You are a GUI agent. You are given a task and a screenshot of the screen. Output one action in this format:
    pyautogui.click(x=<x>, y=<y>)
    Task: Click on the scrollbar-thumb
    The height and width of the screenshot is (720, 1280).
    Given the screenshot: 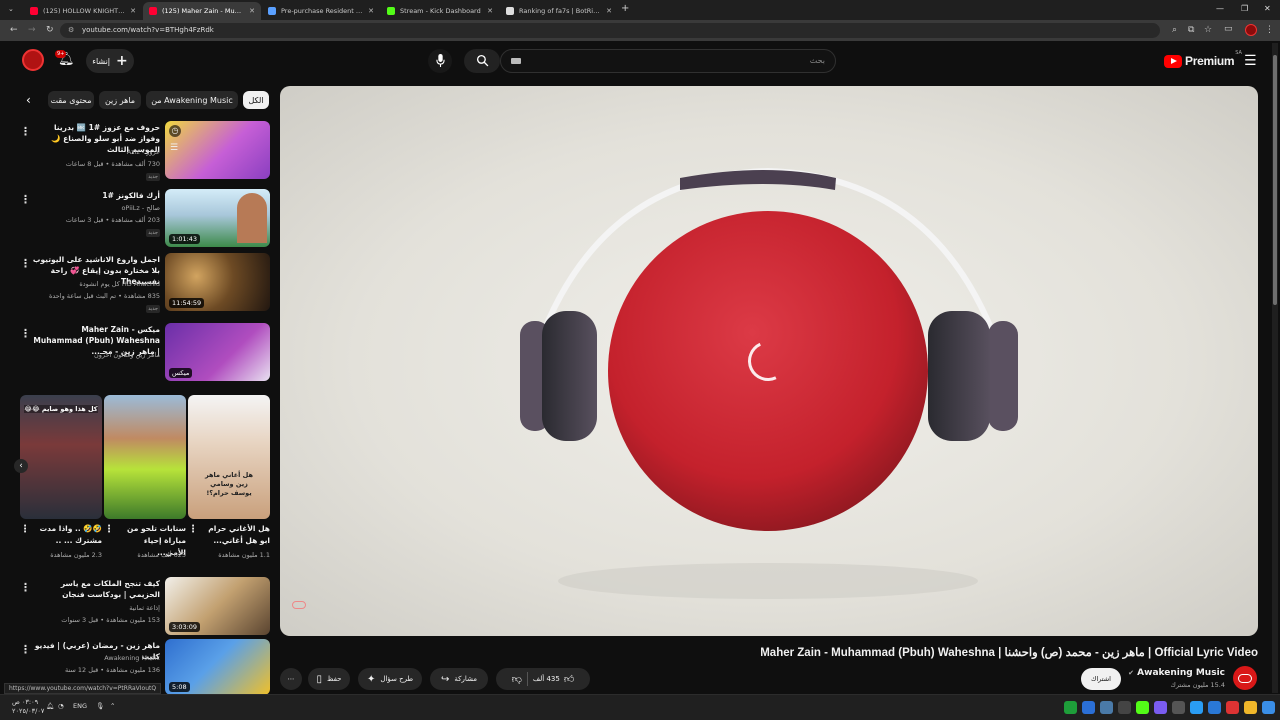 What is the action you would take?
    pyautogui.click(x=1275, y=180)
    